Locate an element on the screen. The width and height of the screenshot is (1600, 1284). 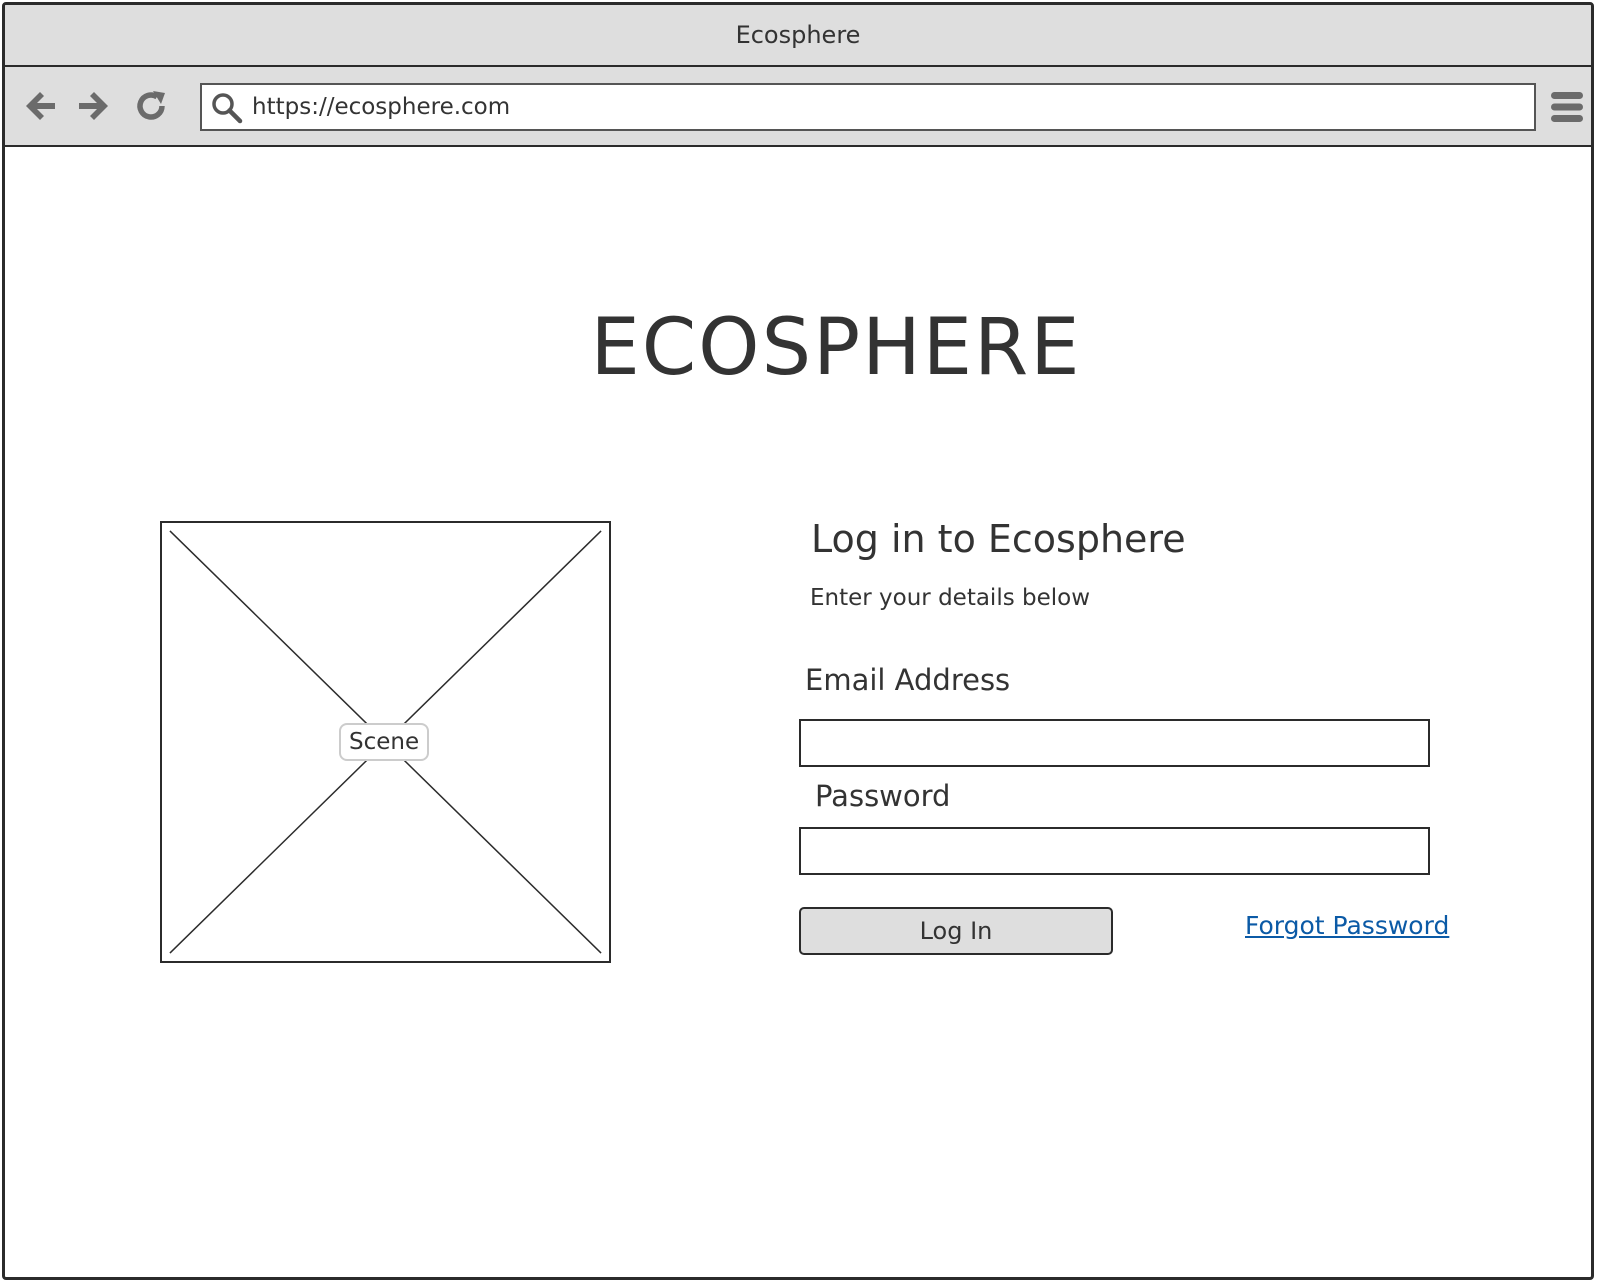
brand-heading: ECOSPHERE is located at coordinates (836, 348).